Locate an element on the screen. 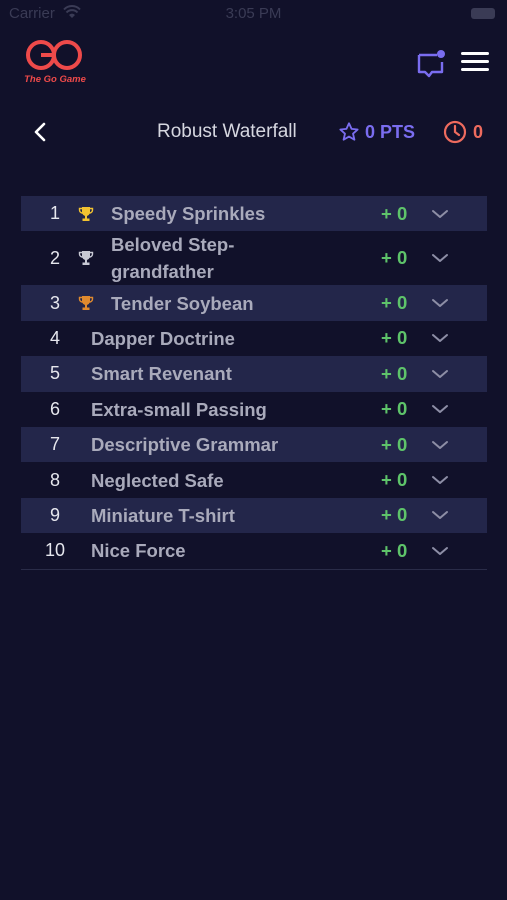 The height and width of the screenshot is (900, 507). clock-label: 3:05 PM is located at coordinates (253, 13).